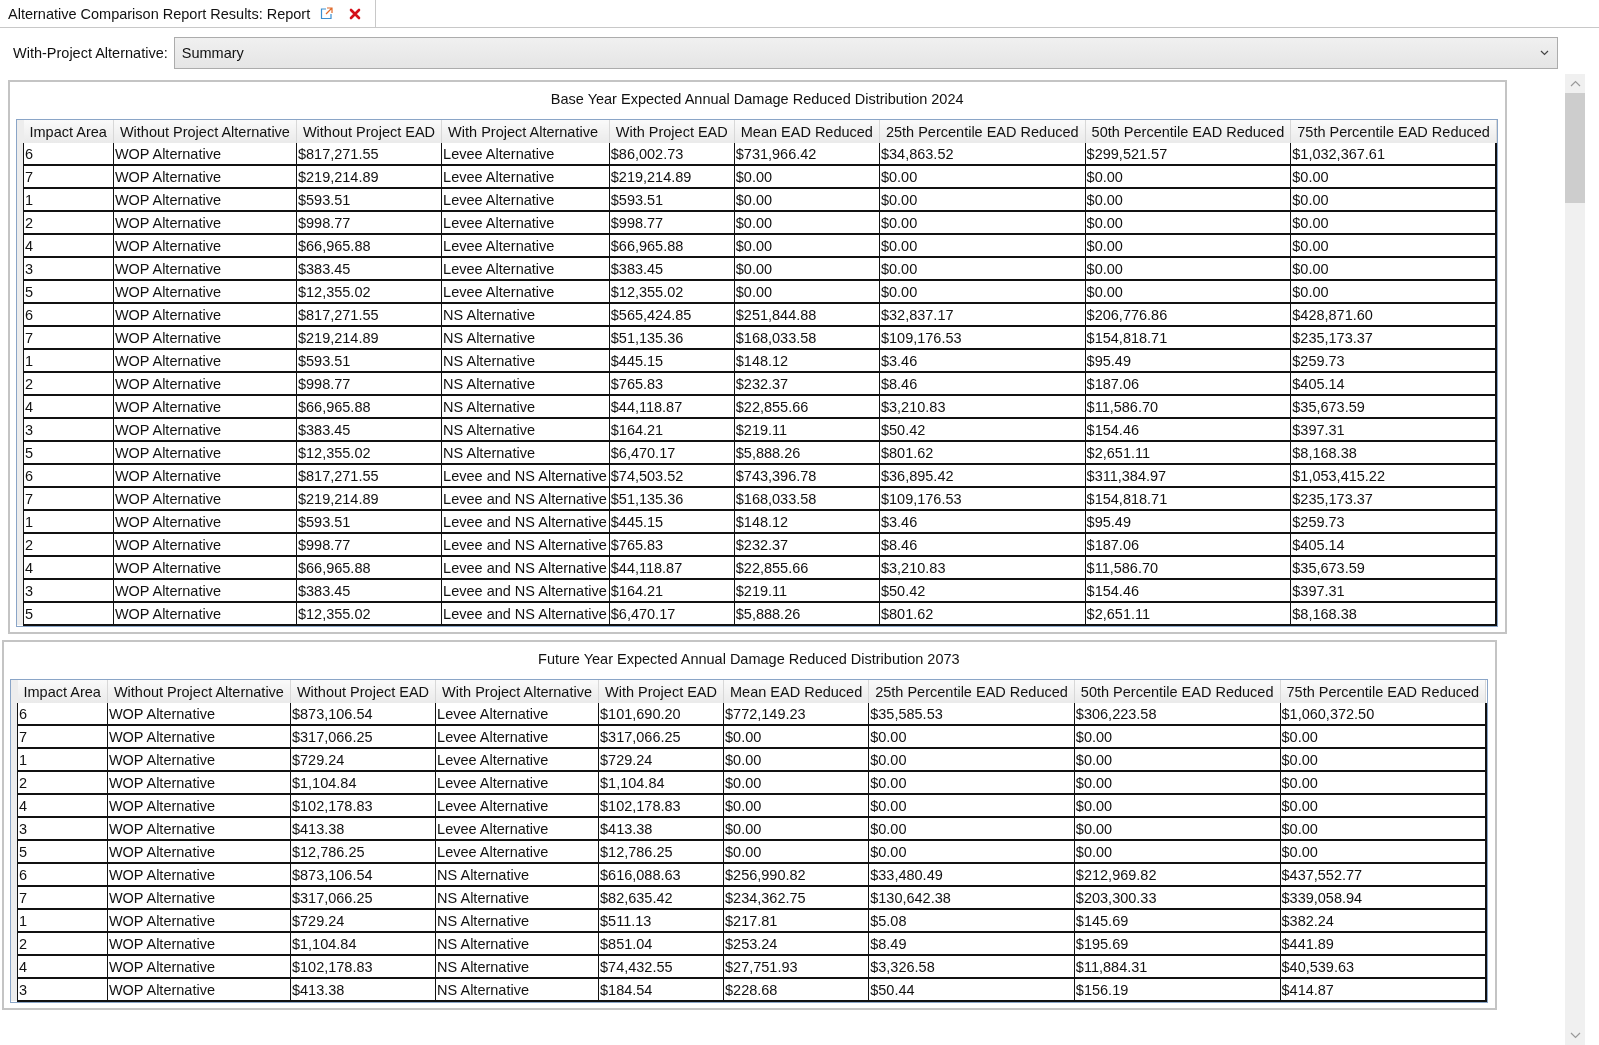 Image resolution: width=1599 pixels, height=1045 pixels. What do you see at coordinates (1188, 154) in the screenshot?
I see `table-cell: $299,521.57` at bounding box center [1188, 154].